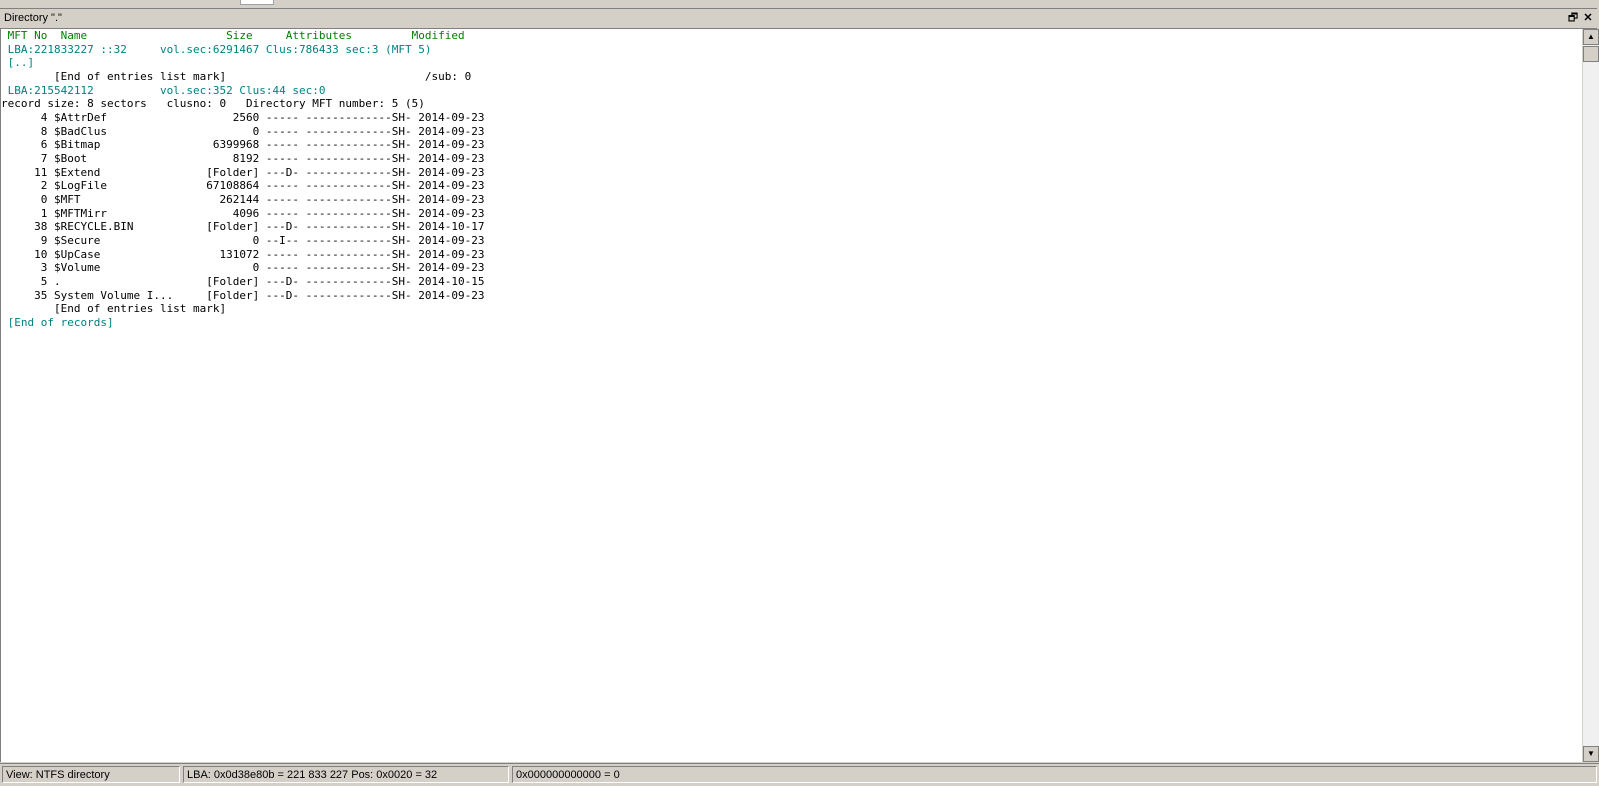  I want to click on status-value: 0x000000000000 = 0, so click(1054, 774).